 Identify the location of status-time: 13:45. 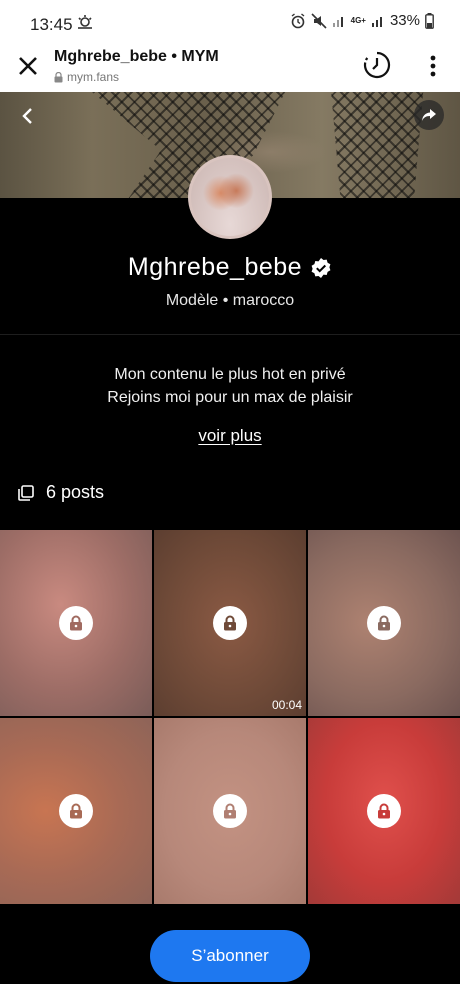
(51, 24).